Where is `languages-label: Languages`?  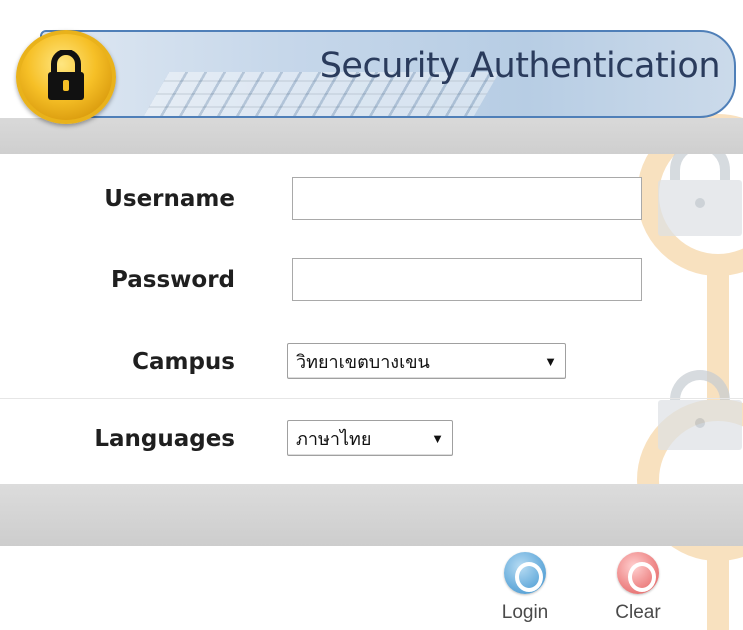 languages-label: Languages is located at coordinates (164, 439).